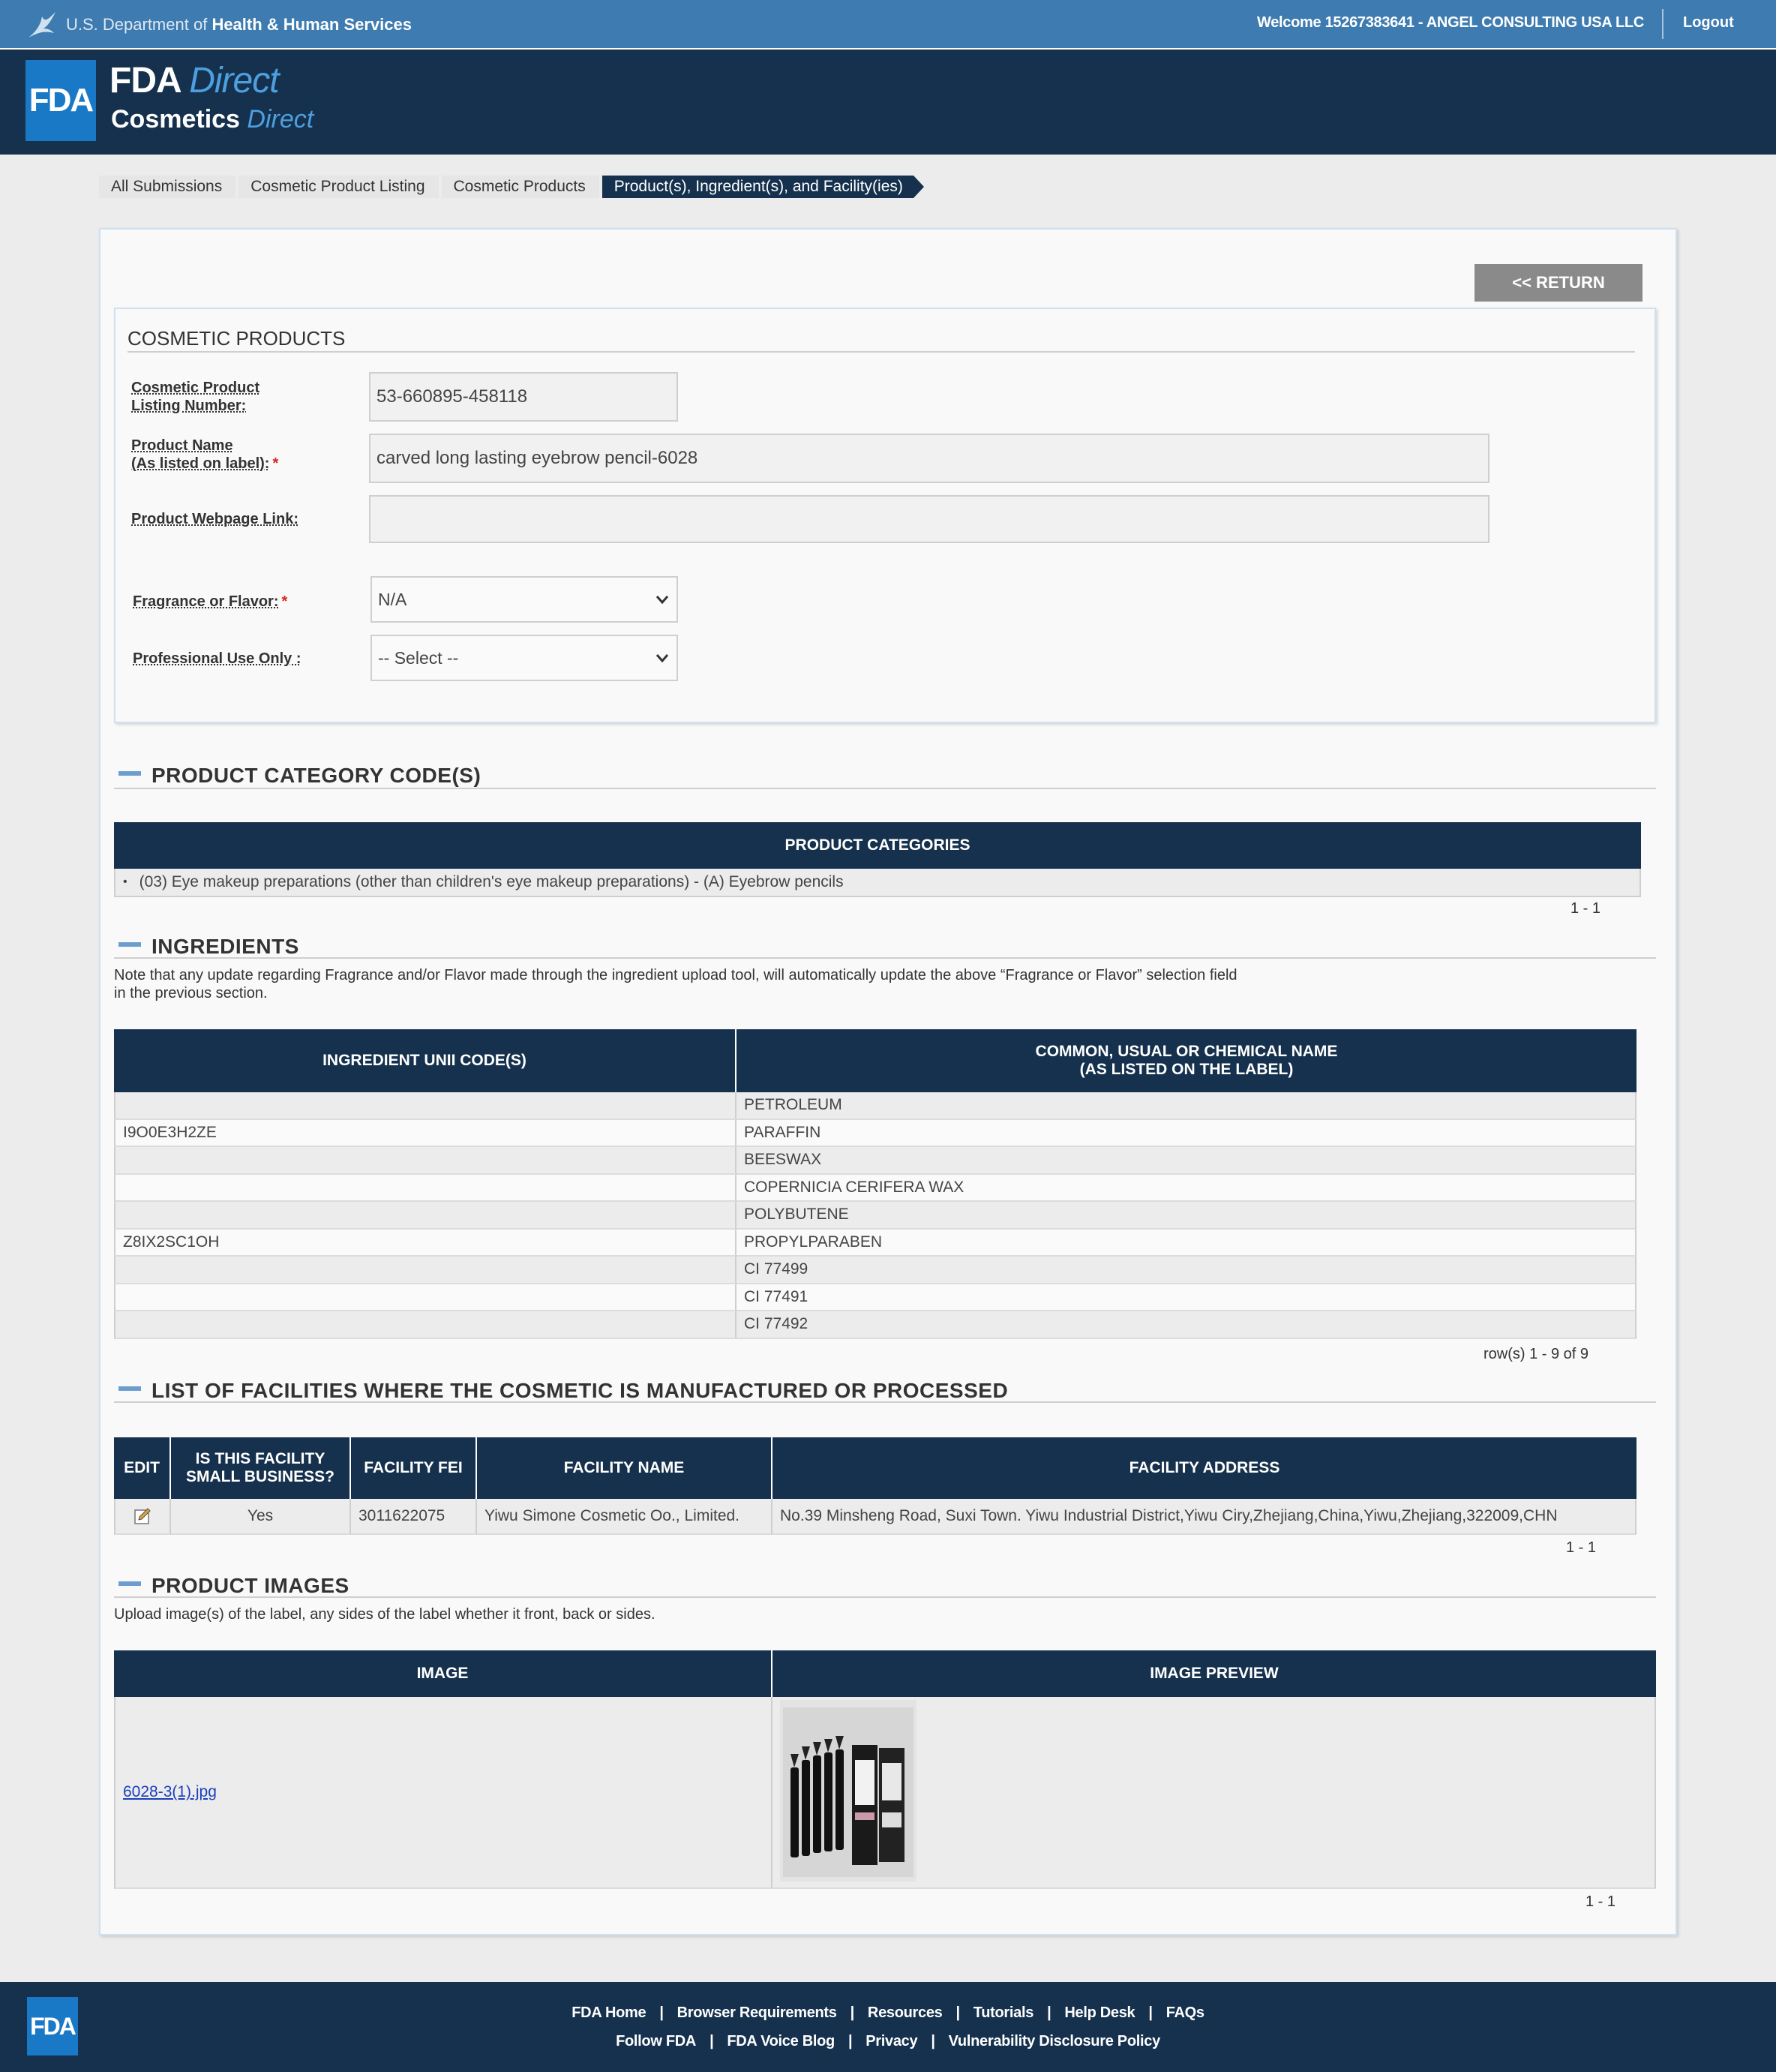 The height and width of the screenshot is (2072, 1776). What do you see at coordinates (338, 187) in the screenshot?
I see `breadcrumb-cosmetic-product-listing: Cosmetic Product Listing` at bounding box center [338, 187].